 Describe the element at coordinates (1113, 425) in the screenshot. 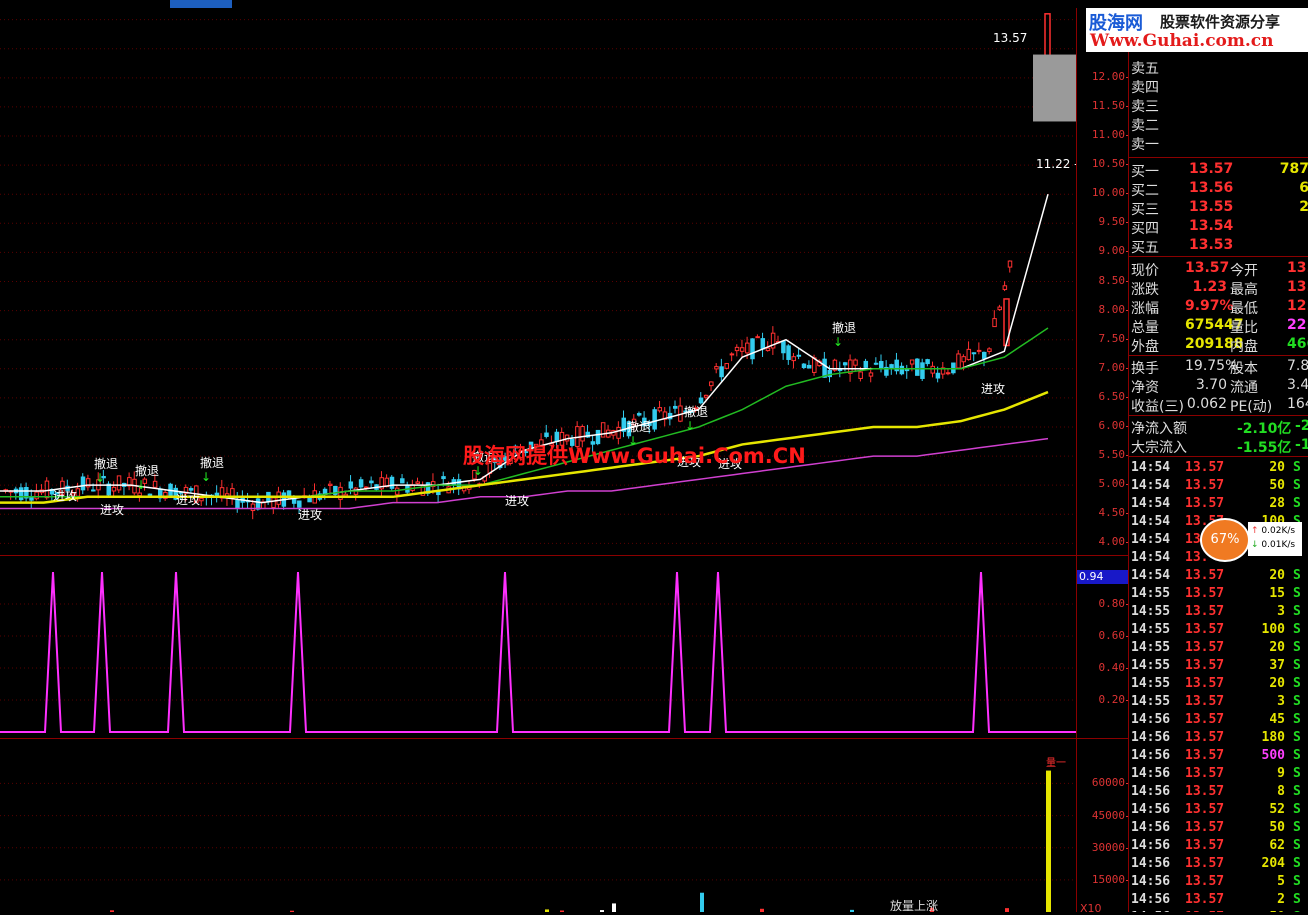

I see `price-tick: 6.00` at that location.